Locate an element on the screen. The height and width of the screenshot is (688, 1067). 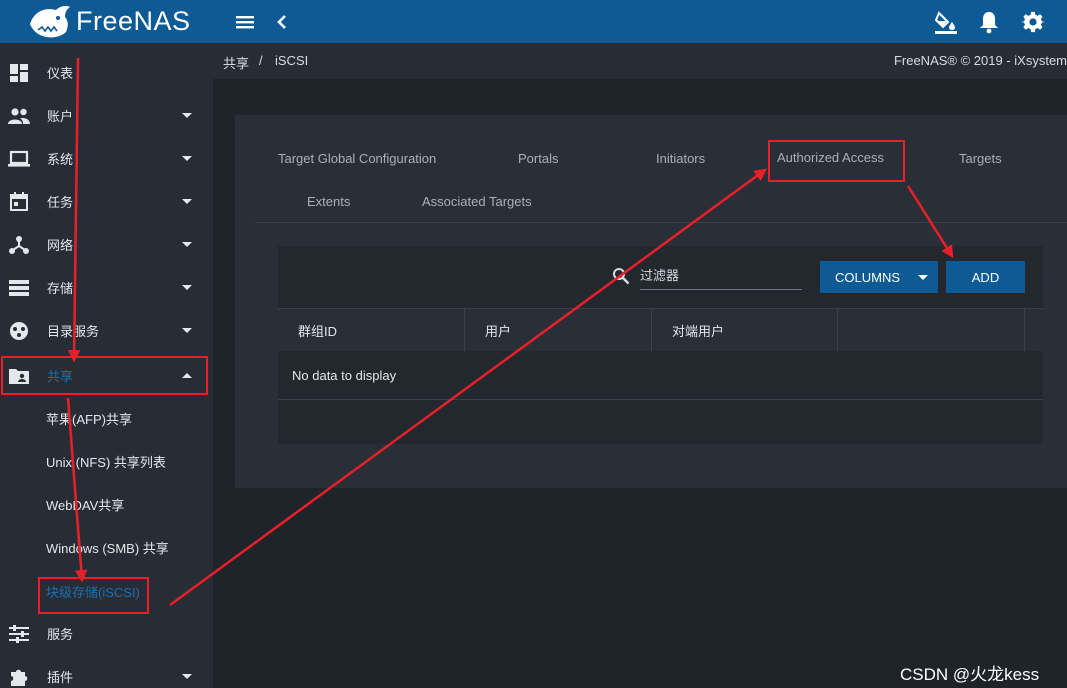
collapse-sidebar-button is located at coordinates (282, 22).